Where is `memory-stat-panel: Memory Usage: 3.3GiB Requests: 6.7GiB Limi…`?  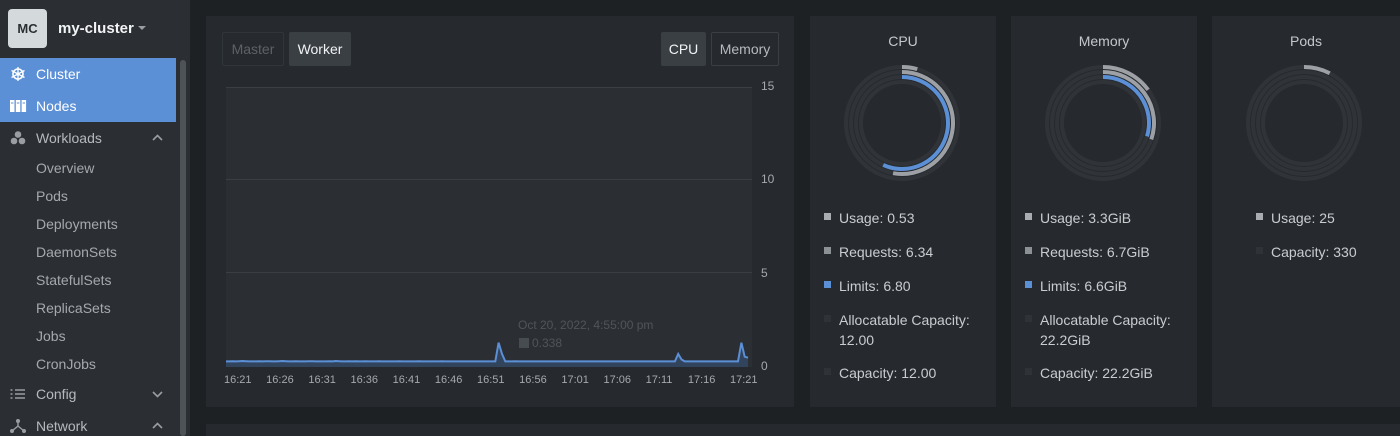 memory-stat-panel: Memory Usage: 3.3GiB Requests: 6.7GiB Limi… is located at coordinates (1104, 211).